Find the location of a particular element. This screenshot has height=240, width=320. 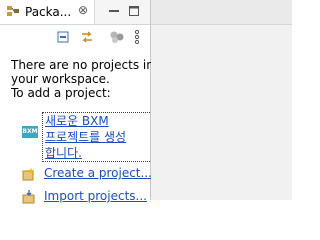

message-line: your workspace. is located at coordinates (60, 79).